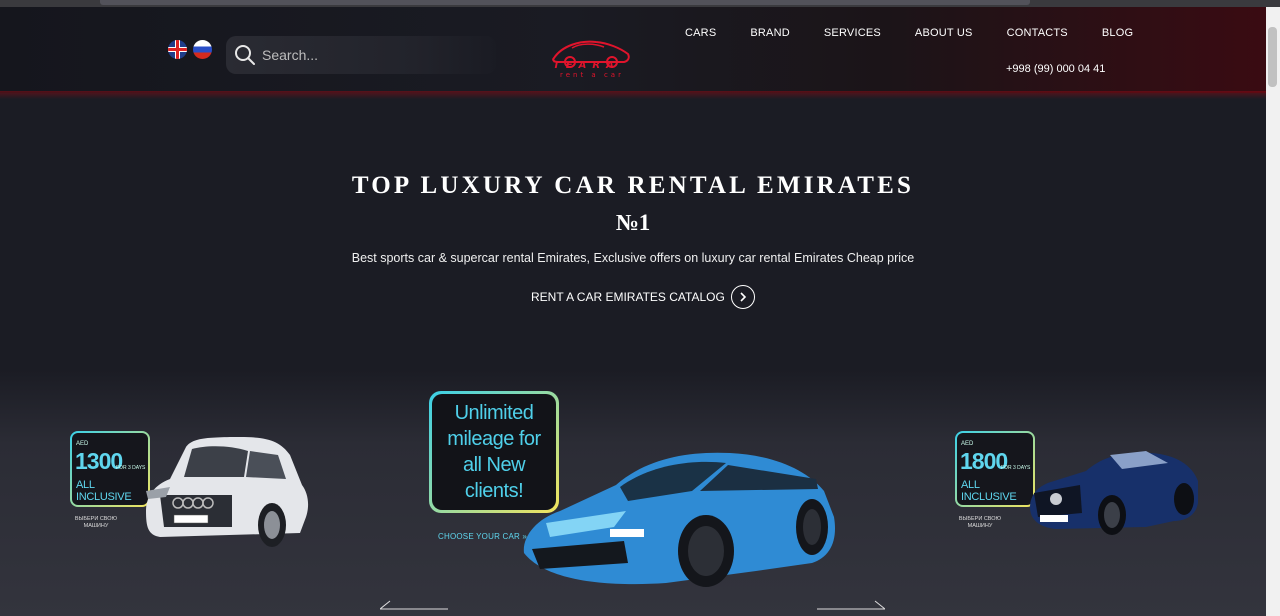  What do you see at coordinates (1055, 69) in the screenshot?
I see `phone-number: +998 (99) 000 04 41` at bounding box center [1055, 69].